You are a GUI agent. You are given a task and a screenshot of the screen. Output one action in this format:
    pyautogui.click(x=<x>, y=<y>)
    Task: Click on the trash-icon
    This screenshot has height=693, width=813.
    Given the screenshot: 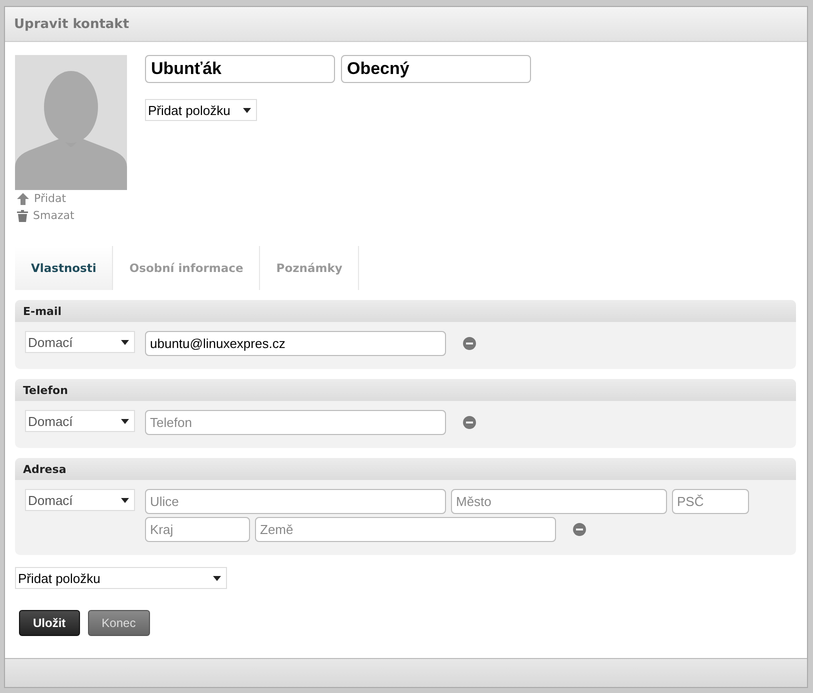 What is the action you would take?
    pyautogui.click(x=22, y=216)
    